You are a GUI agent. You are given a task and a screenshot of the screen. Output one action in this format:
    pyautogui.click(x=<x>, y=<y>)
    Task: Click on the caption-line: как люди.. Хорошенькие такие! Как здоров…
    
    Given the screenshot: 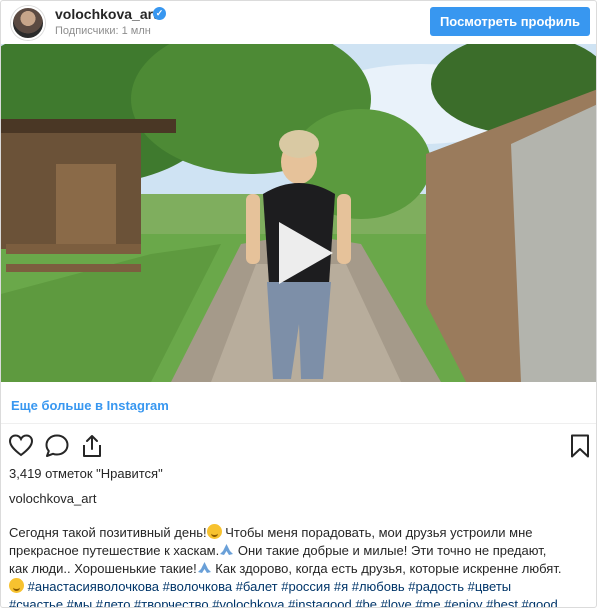 What is the action you would take?
    pyautogui.click(x=302, y=569)
    